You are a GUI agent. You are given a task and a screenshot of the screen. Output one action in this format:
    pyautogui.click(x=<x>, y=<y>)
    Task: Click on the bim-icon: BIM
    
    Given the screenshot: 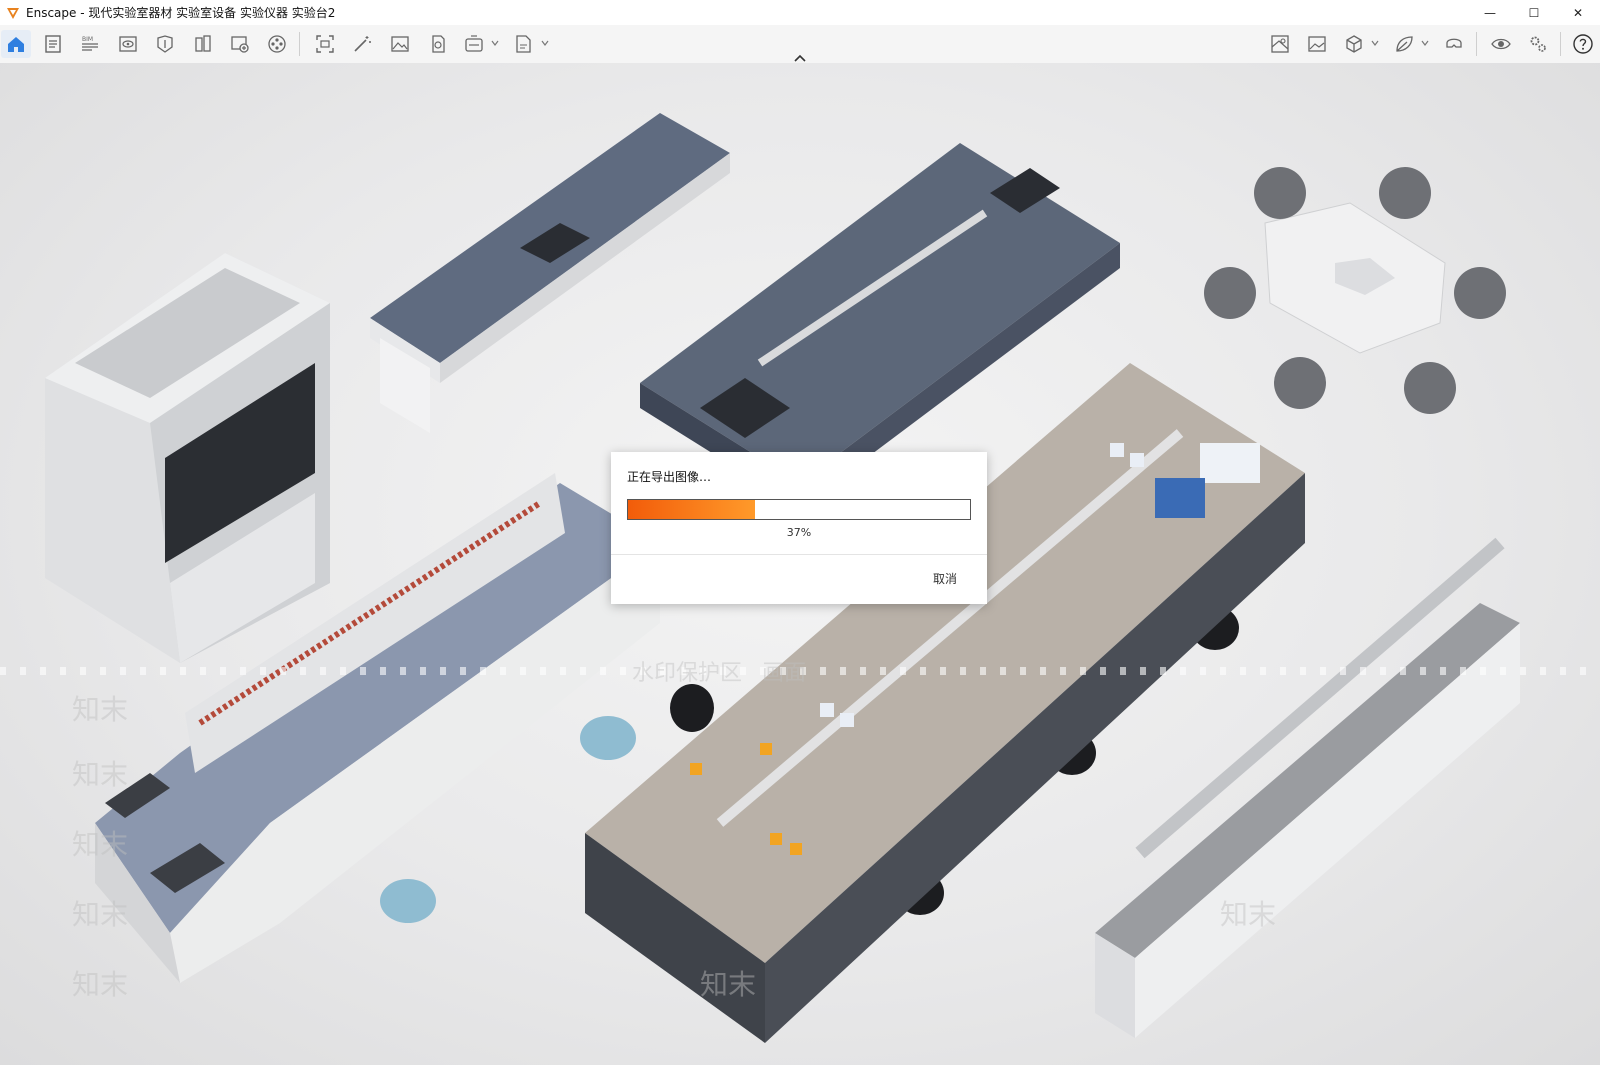 What is the action you would take?
    pyautogui.click(x=90, y=43)
    